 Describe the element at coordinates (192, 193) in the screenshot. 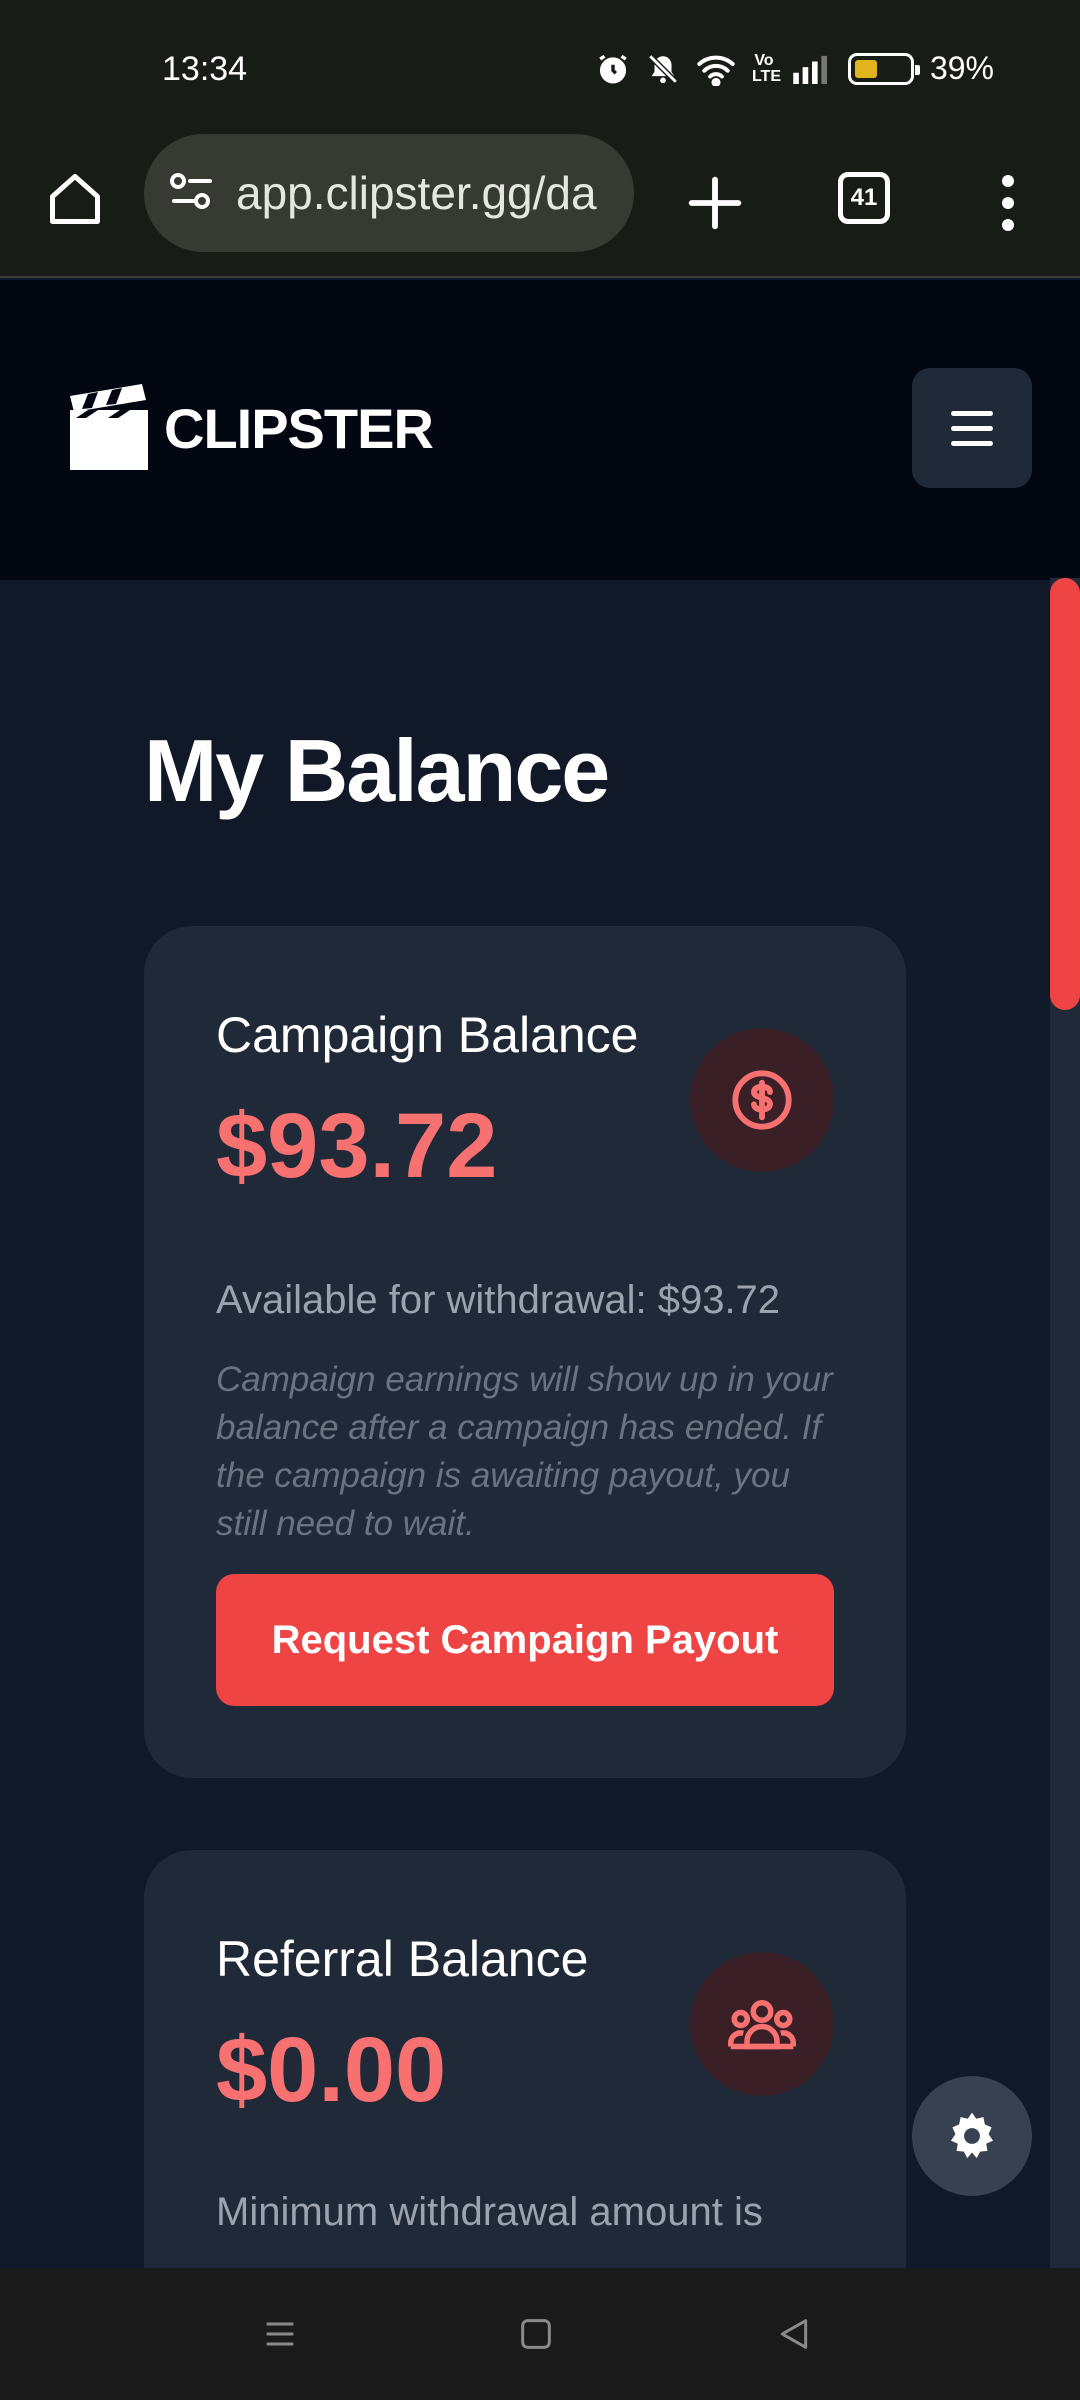

I see `site-settings-icon` at that location.